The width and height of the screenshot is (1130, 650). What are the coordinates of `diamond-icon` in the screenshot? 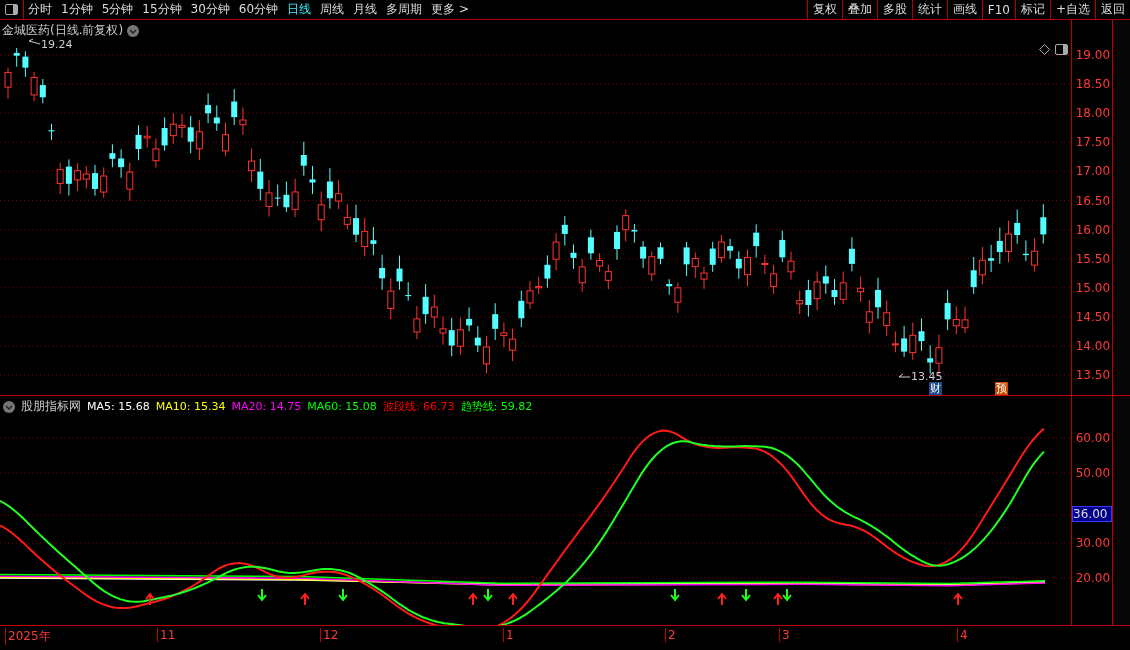 It's located at (1044, 49).